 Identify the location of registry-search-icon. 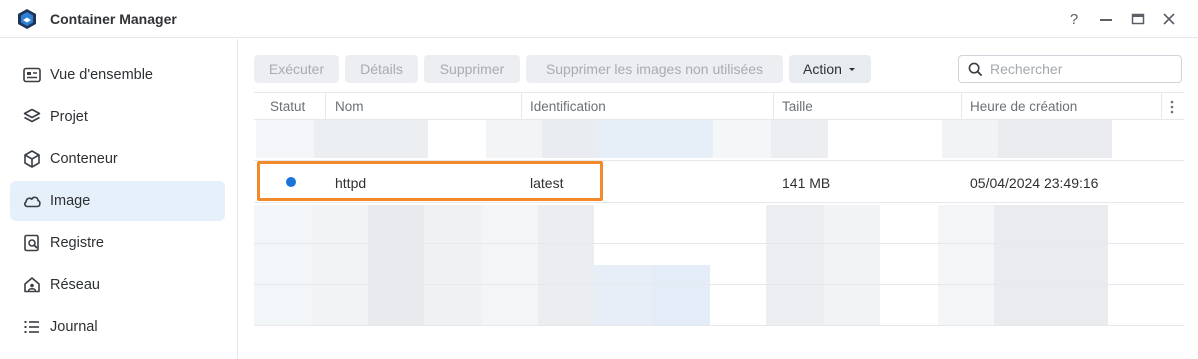
(31, 243).